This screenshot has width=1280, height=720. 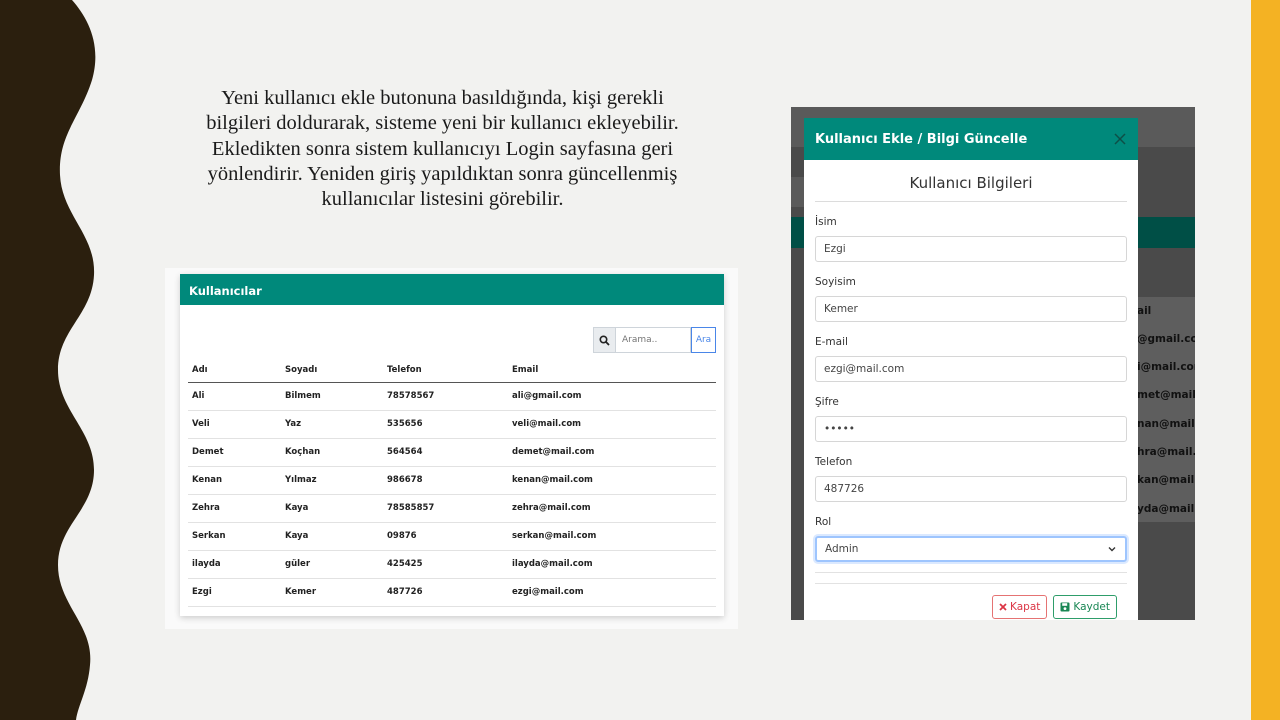 I want to click on background-cell: @gmail.com, so click(x=1166, y=339).